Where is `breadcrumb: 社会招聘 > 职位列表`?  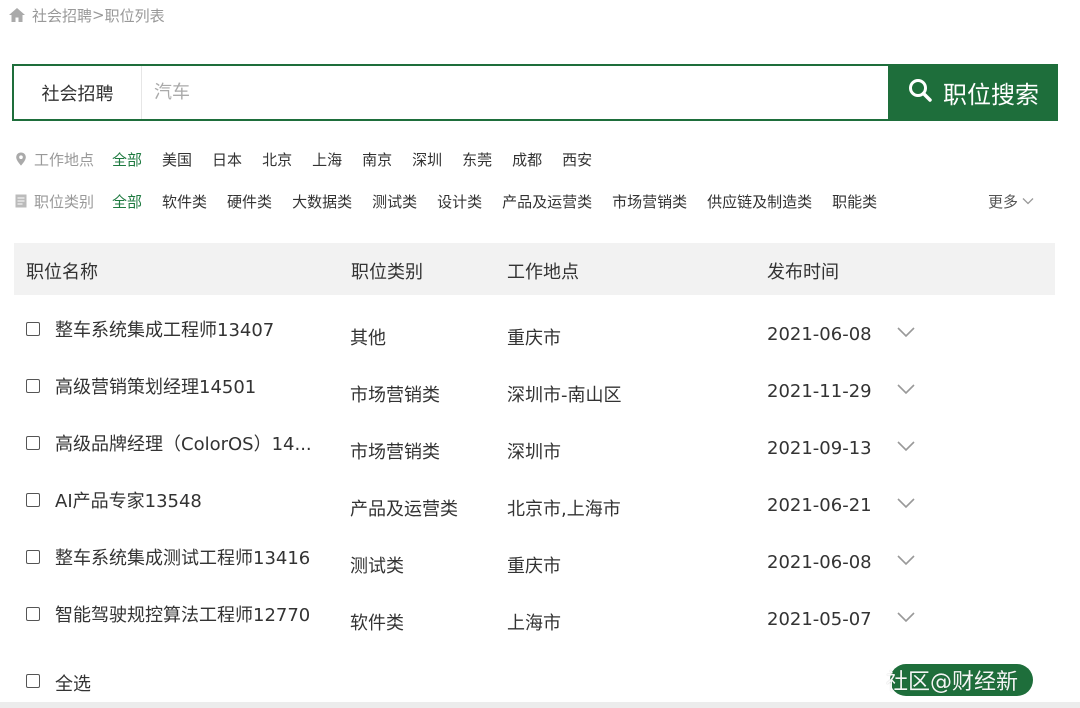
breadcrumb: 社会招聘 > 职位列表 is located at coordinates (86, 15).